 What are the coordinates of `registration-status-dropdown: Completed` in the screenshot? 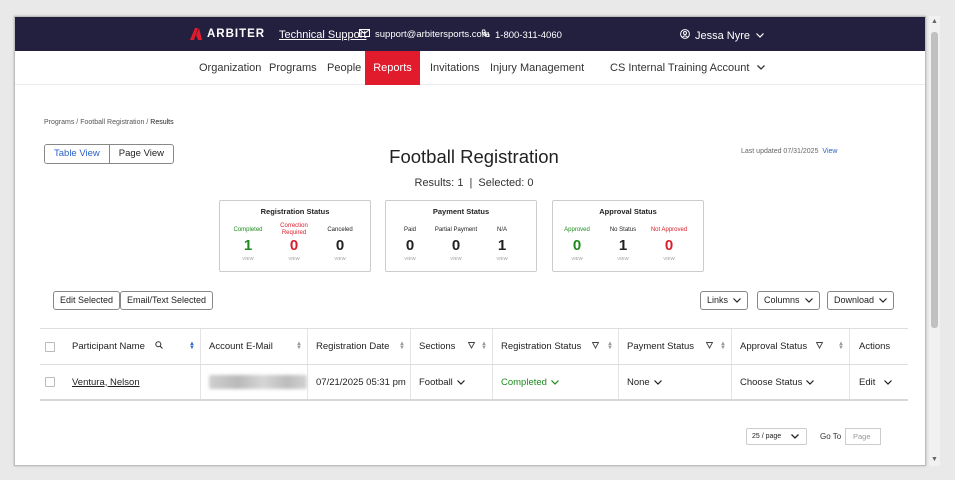 It's located at (555, 382).